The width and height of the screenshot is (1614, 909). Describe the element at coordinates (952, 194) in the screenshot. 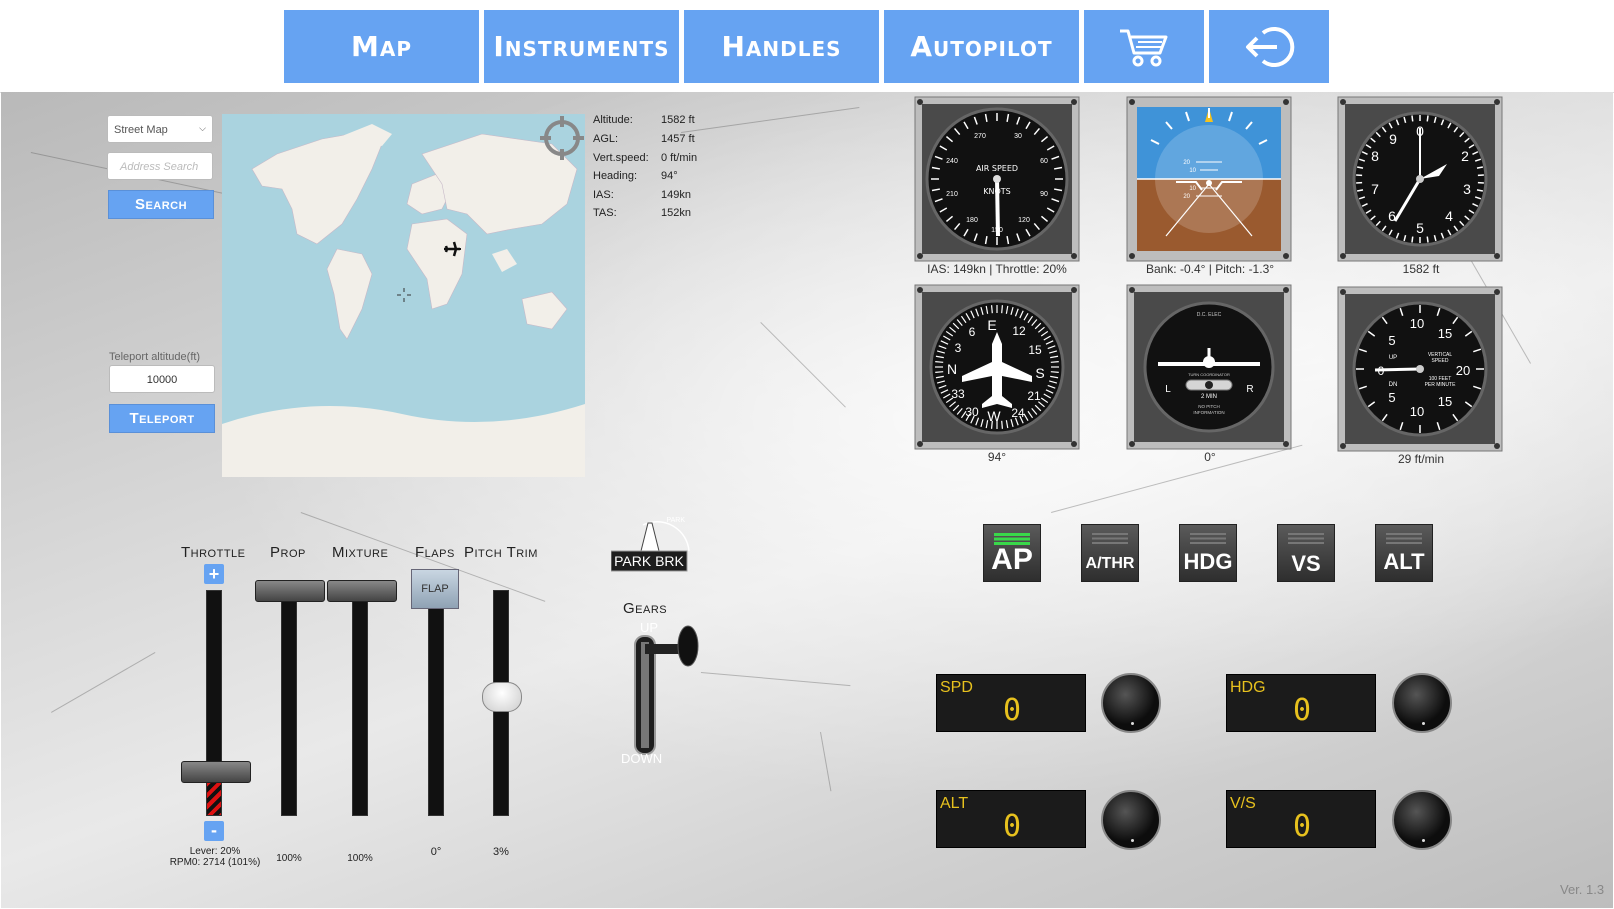

I see `asi-tick-210: 210` at that location.